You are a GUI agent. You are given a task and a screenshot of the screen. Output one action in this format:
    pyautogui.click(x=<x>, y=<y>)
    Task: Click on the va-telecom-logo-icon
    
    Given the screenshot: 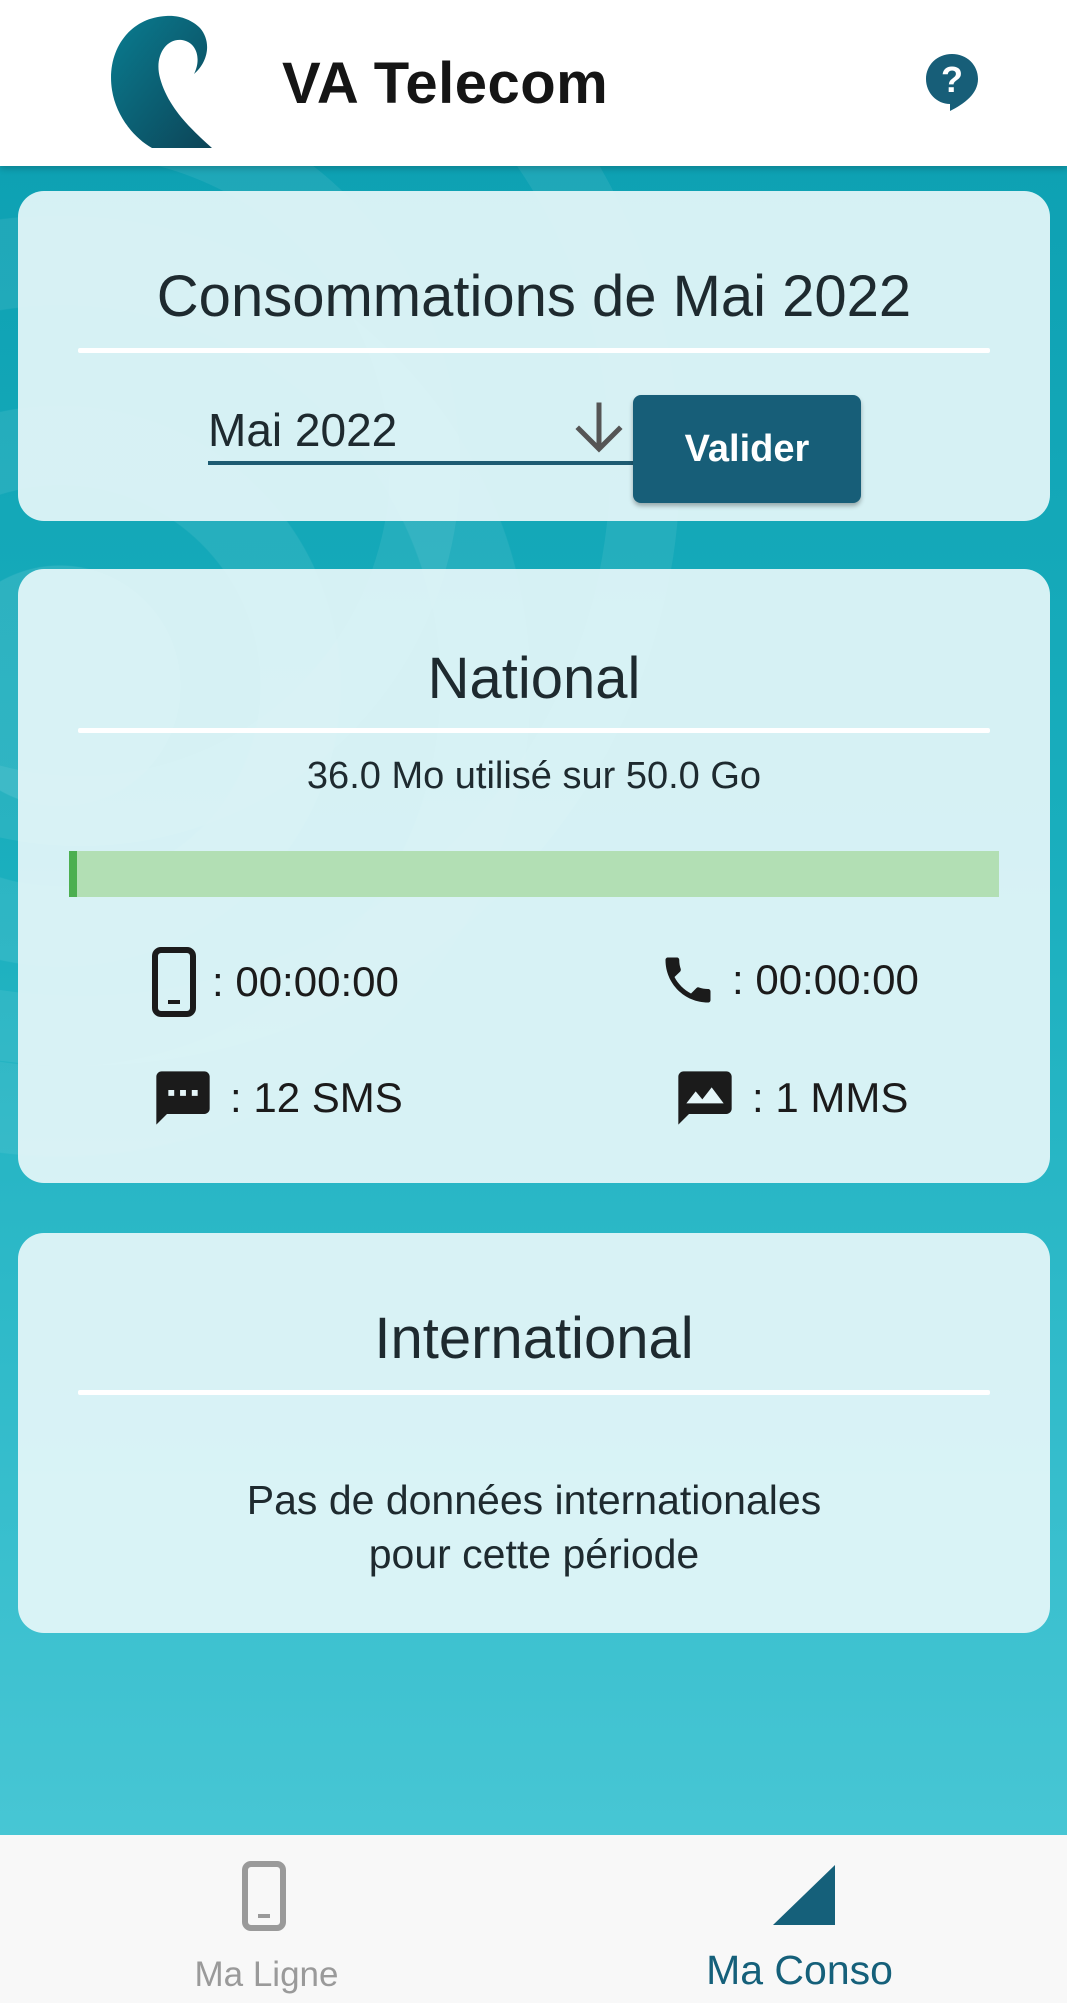 What is the action you would take?
    pyautogui.click(x=161, y=81)
    